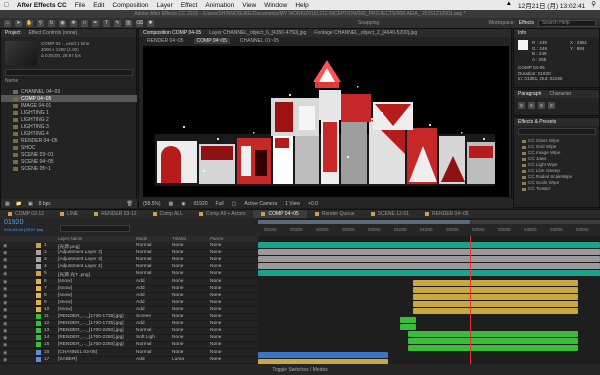  I want to click on track-matte-select: Luma, so click(178, 359).